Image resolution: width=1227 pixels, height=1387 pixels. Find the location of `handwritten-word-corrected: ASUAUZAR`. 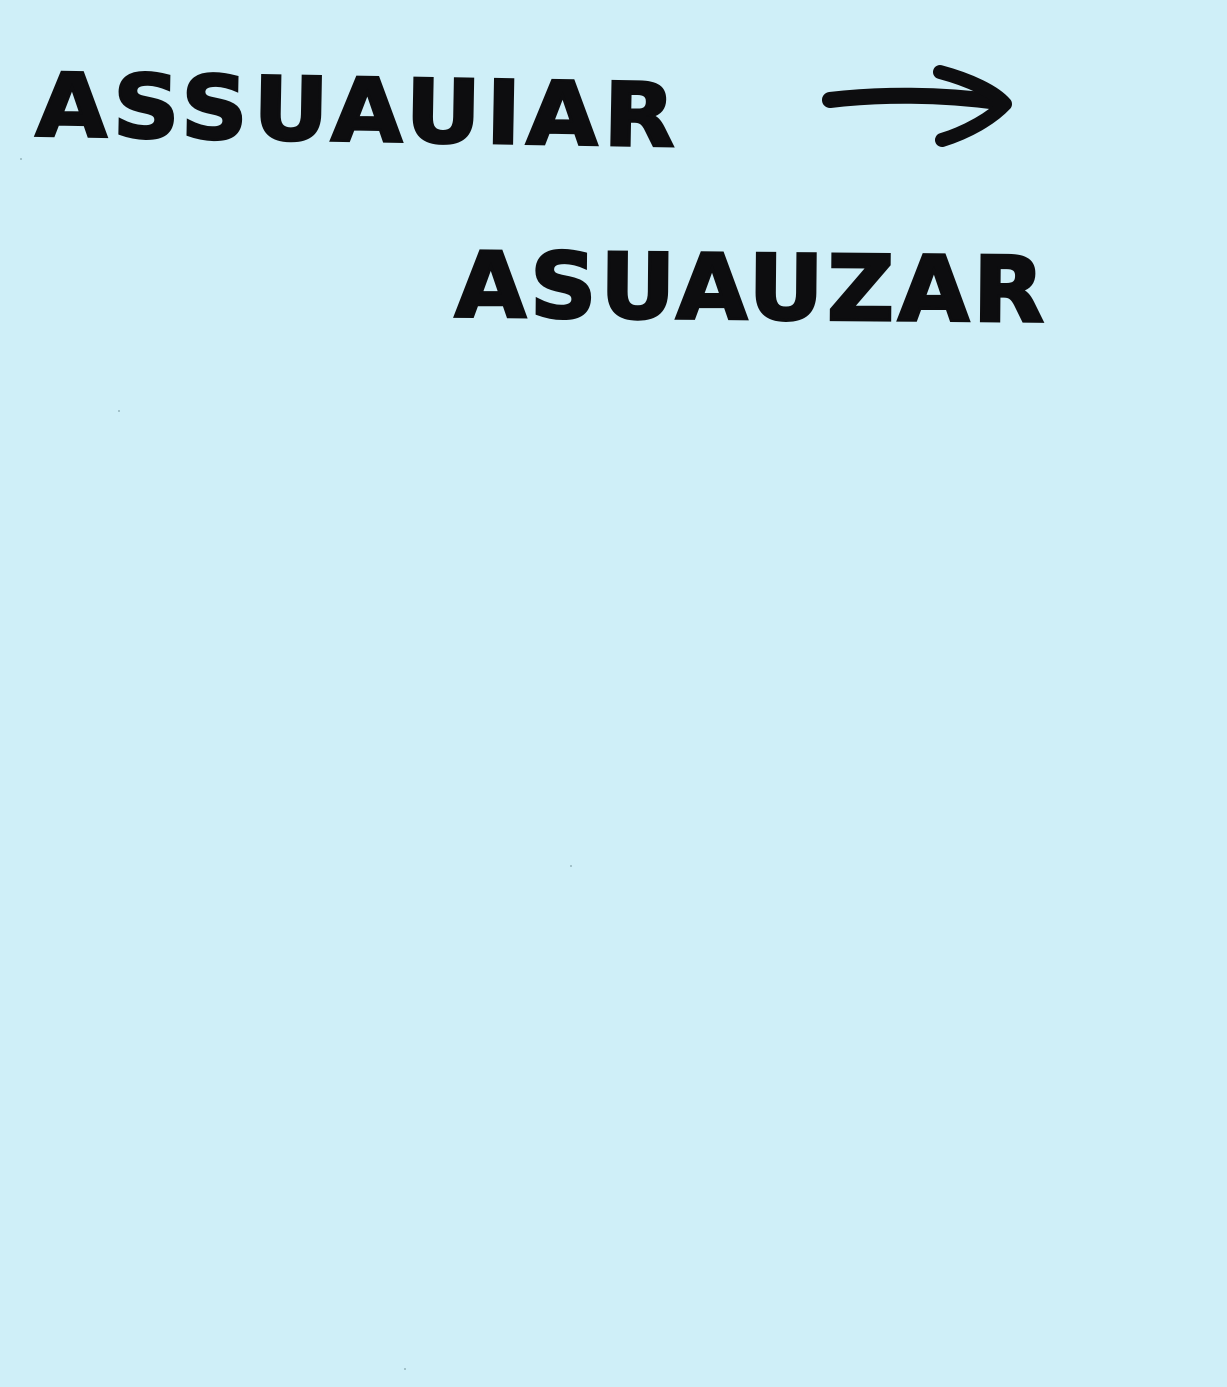

handwritten-word-corrected: ASUAUZAR is located at coordinates (751, 288).